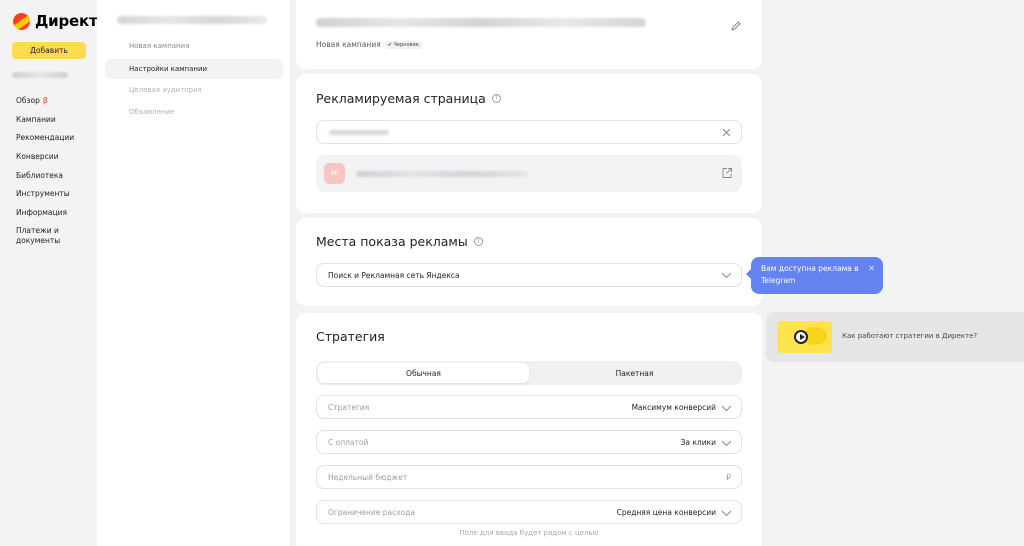 This screenshot has width=1024, height=546. I want to click on nav-item-recommendations: Рекомендации, so click(46, 137).